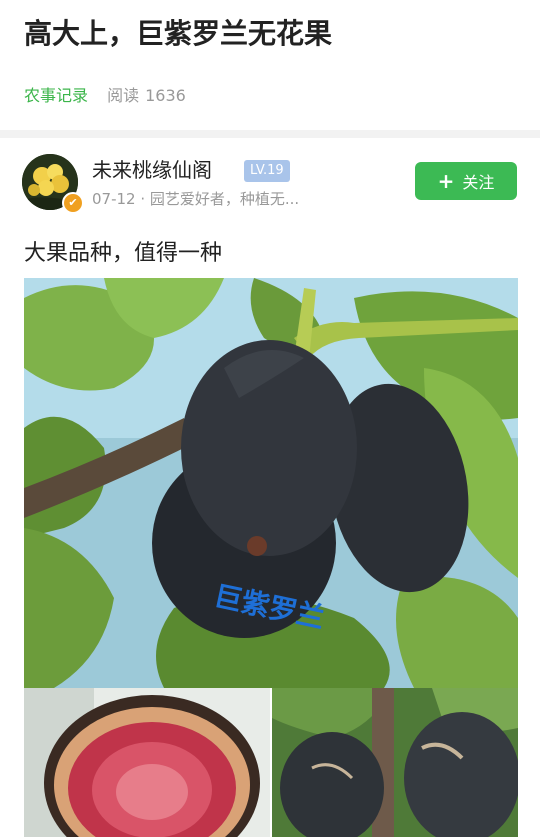 This screenshot has width=540, height=837. I want to click on article-caption: 大果品种，值得一种, so click(123, 253).